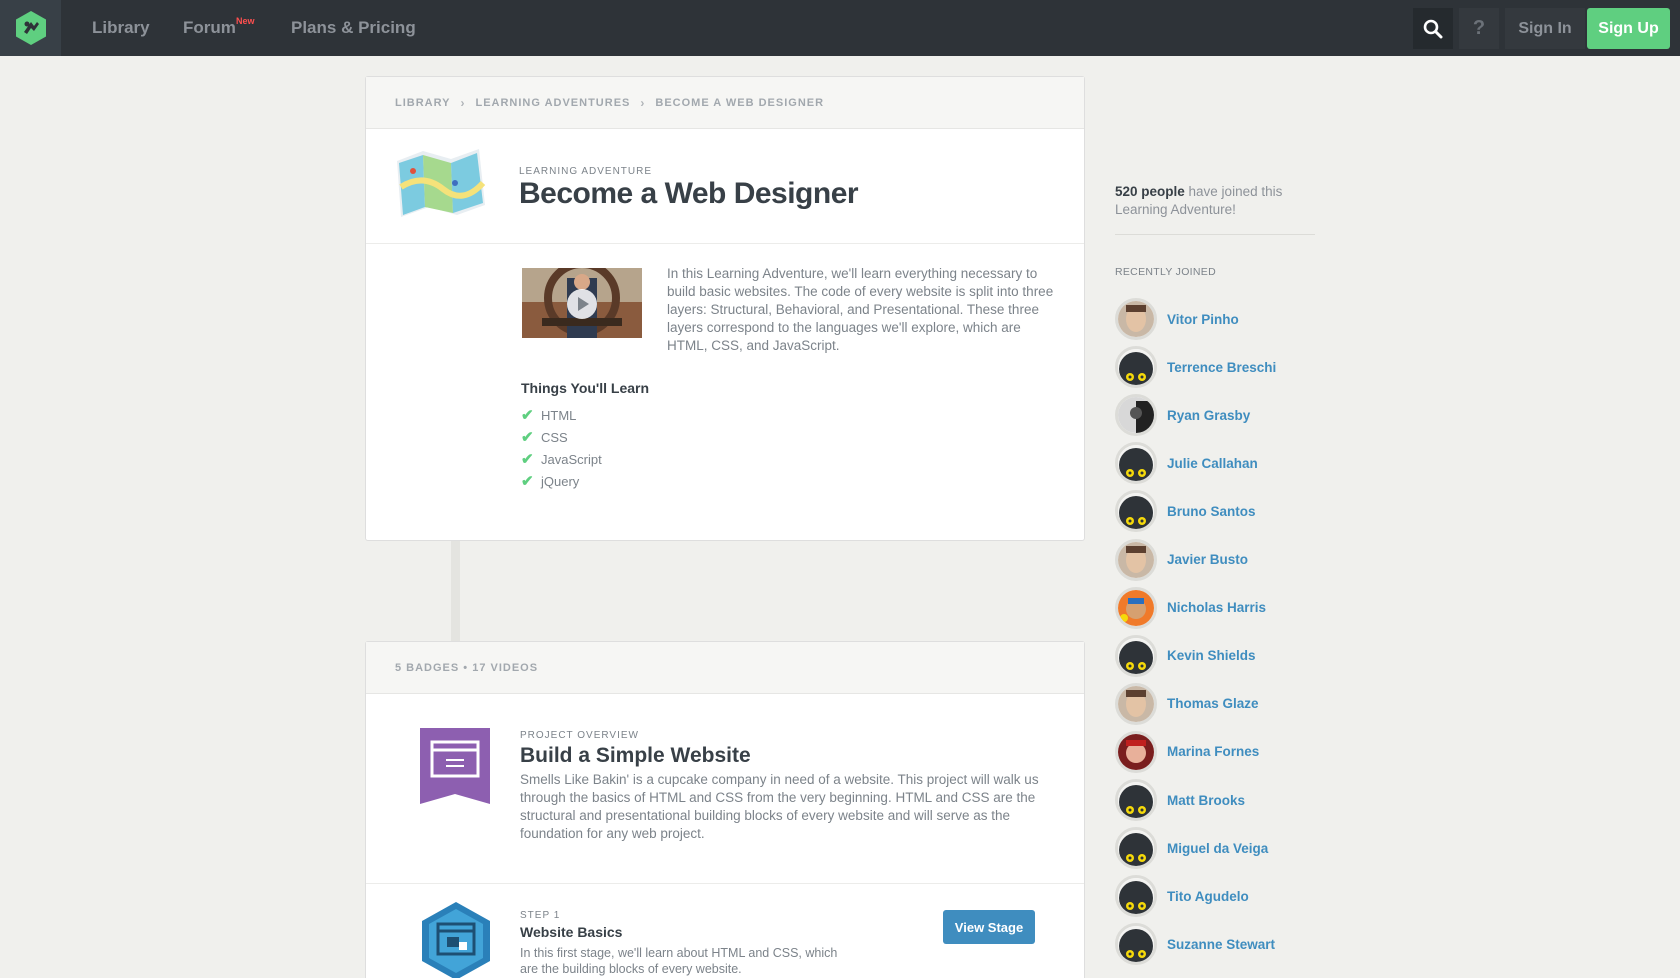 The image size is (1680, 978). What do you see at coordinates (571, 932) in the screenshot?
I see `step-title: Website Basics` at bounding box center [571, 932].